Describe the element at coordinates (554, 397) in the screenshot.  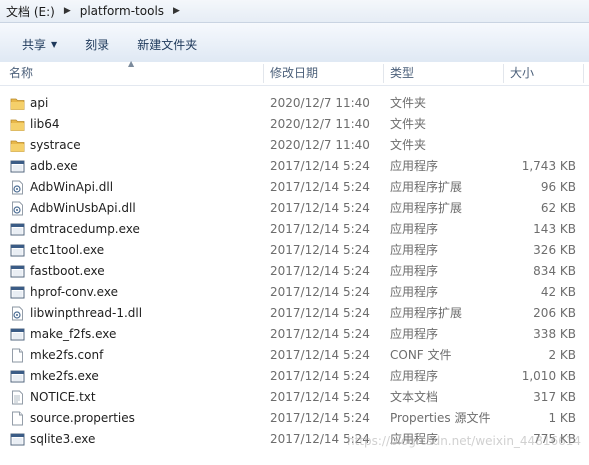
I see `file-size: 317 KB` at that location.